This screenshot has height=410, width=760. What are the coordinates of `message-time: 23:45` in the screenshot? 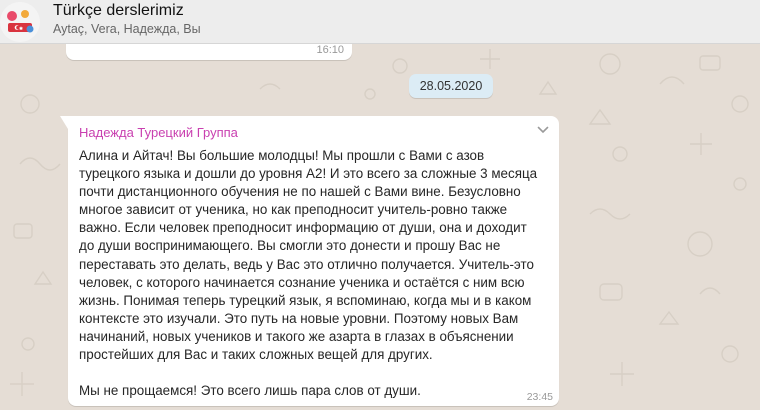 It's located at (539, 397).